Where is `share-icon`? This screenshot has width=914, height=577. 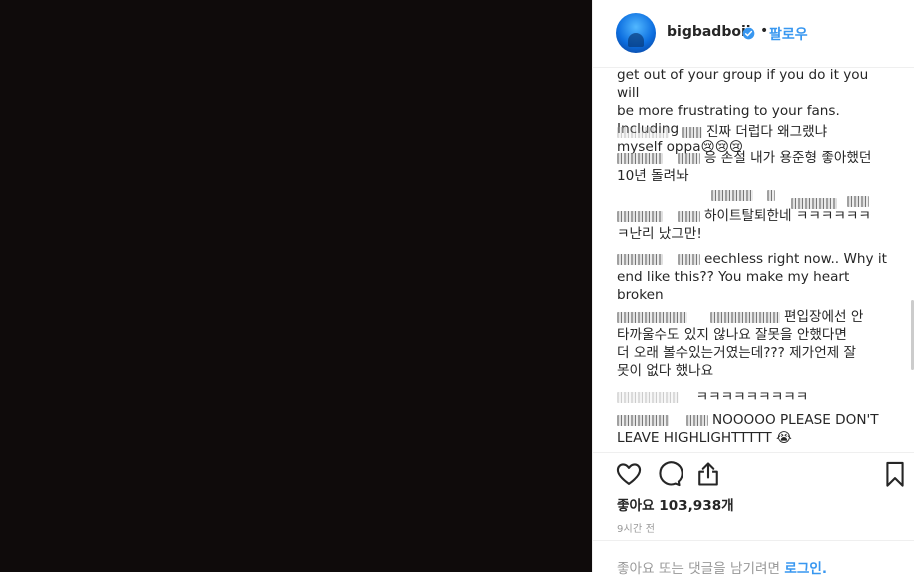
share-icon is located at coordinates (708, 474).